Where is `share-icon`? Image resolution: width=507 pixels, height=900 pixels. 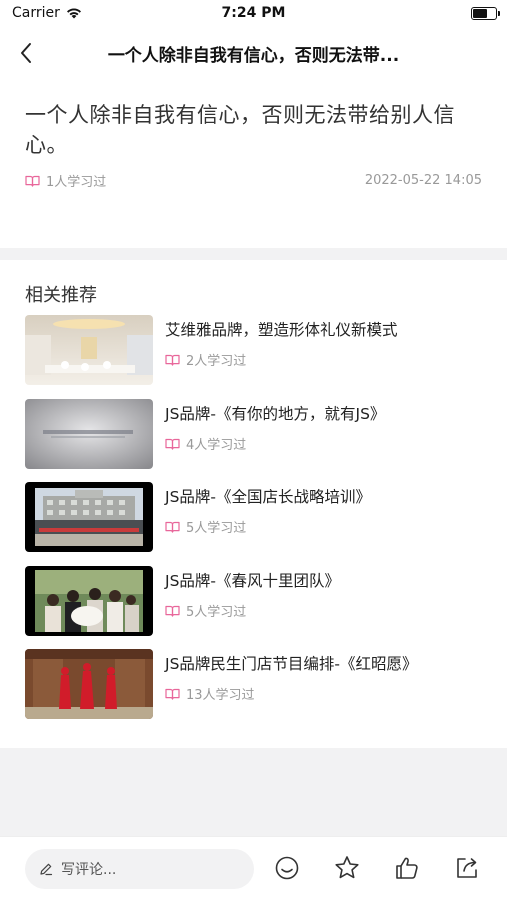
share-icon is located at coordinates (467, 868).